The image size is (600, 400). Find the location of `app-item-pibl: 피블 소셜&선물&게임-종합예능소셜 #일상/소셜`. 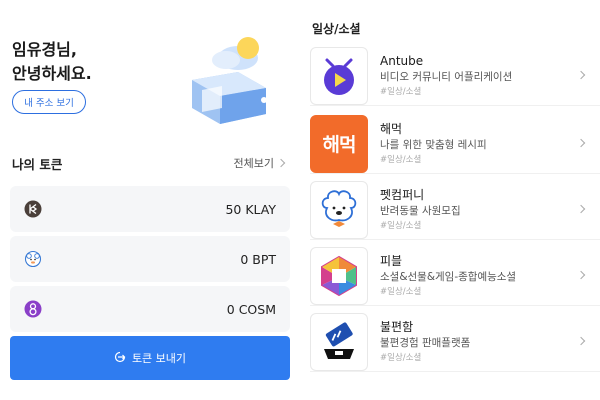

app-item-pibl: 피블 소셜&선물&게임-종합예능소셜 #일상/소셜 is located at coordinates (455, 276).